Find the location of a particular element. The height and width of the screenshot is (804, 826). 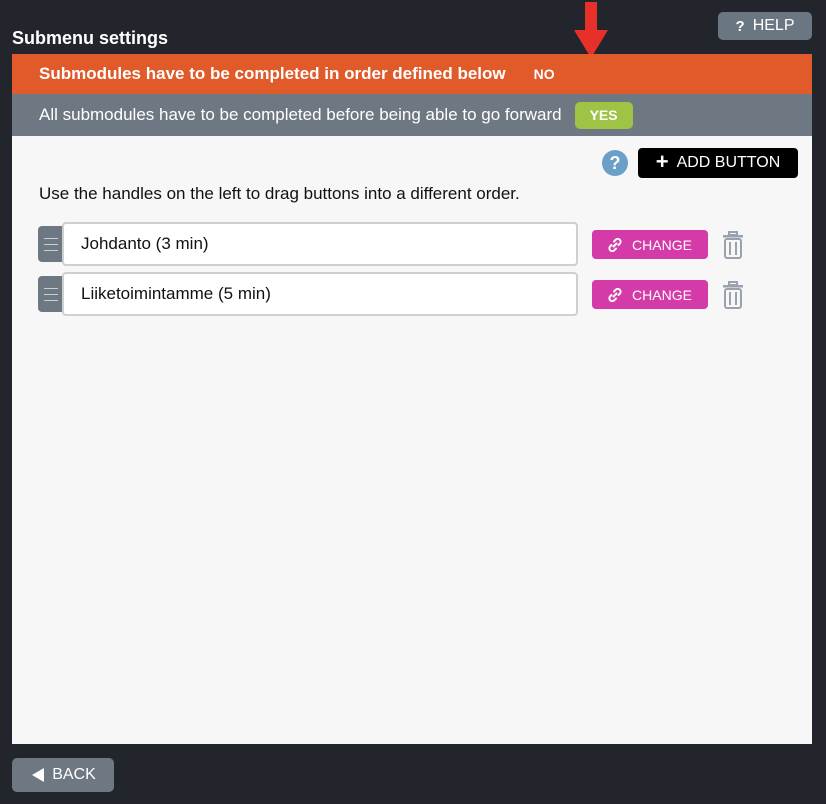

back-button: BACK is located at coordinates (63, 775).